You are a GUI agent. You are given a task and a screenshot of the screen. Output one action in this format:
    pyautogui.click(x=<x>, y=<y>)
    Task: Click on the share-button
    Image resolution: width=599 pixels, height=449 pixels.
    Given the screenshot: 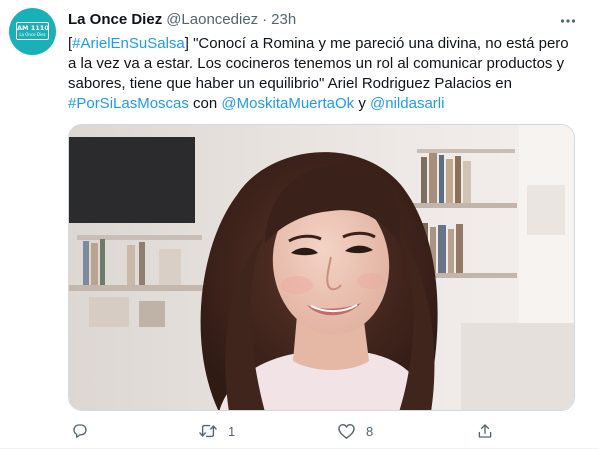 What is the action you would take?
    pyautogui.click(x=485, y=431)
    